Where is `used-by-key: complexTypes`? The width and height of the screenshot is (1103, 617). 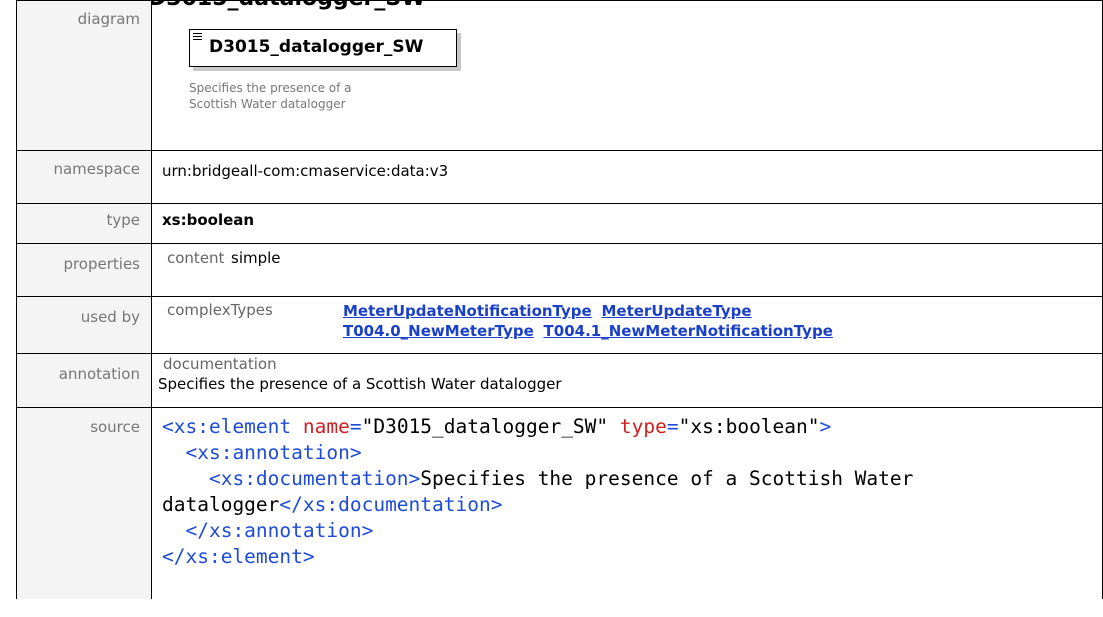
used-by-key: complexTypes is located at coordinates (220, 310).